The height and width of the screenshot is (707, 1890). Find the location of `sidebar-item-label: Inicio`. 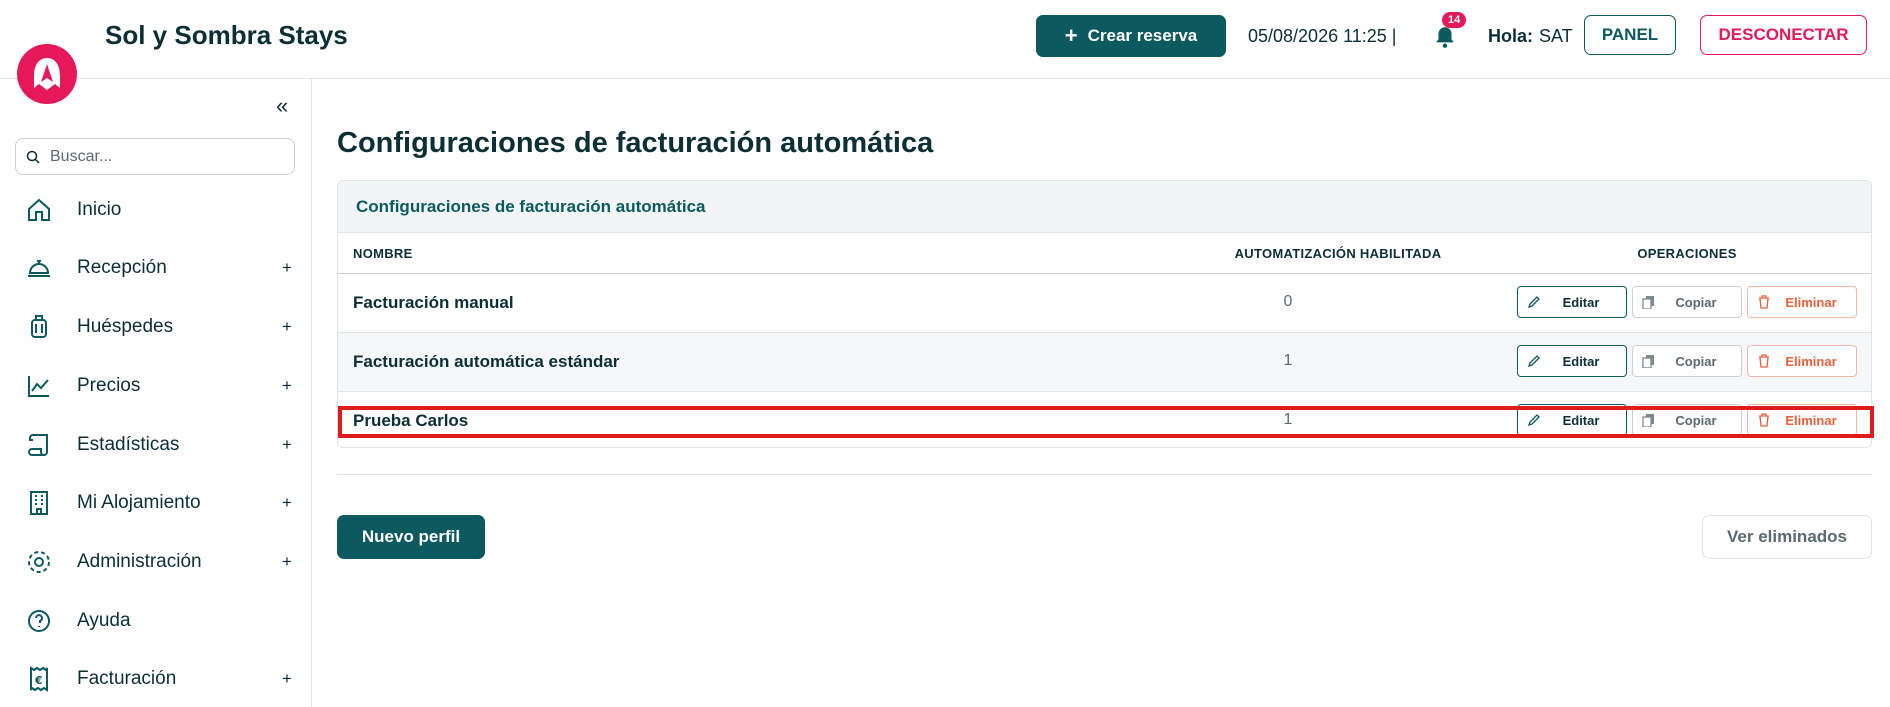

sidebar-item-label: Inicio is located at coordinates (99, 209).